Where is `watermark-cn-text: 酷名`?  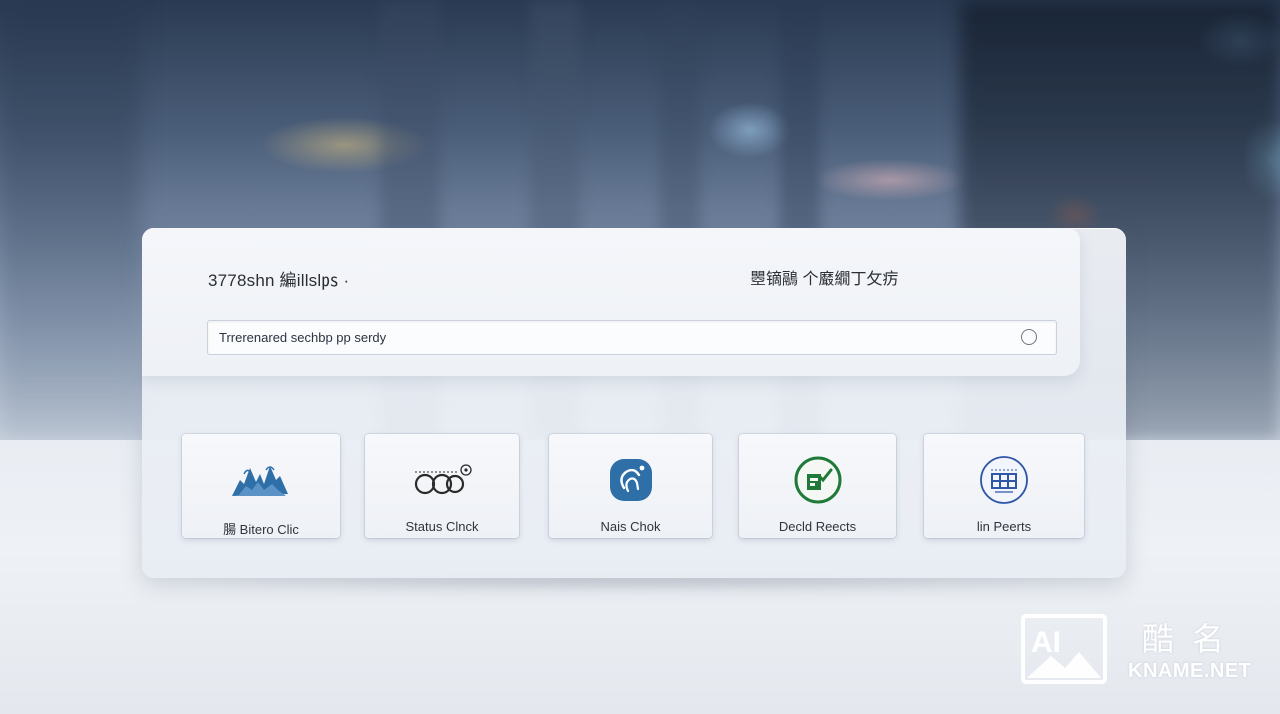 watermark-cn-text: 酷名 is located at coordinates (1192, 639).